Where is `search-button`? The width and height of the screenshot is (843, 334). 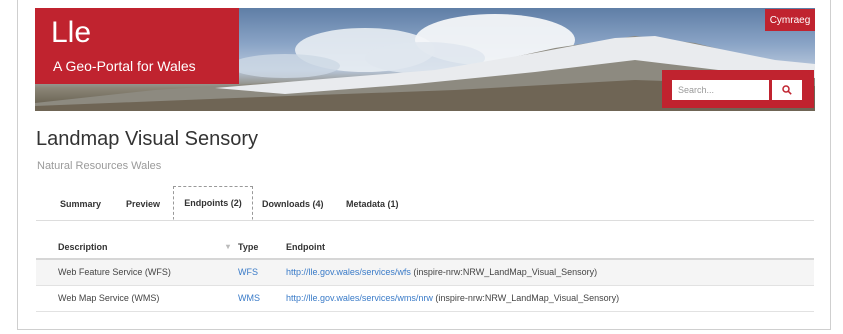
search-button is located at coordinates (787, 90).